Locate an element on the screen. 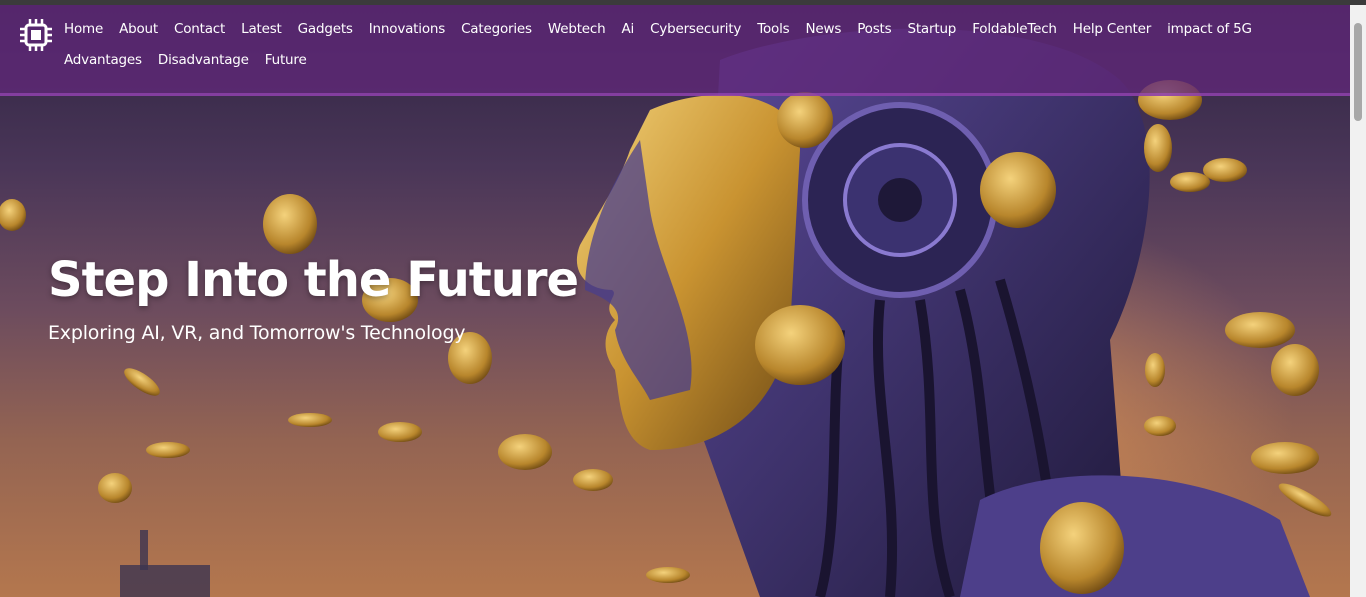 The height and width of the screenshot is (597, 1366). nav-link-advantages: Advantages is located at coordinates (103, 60).